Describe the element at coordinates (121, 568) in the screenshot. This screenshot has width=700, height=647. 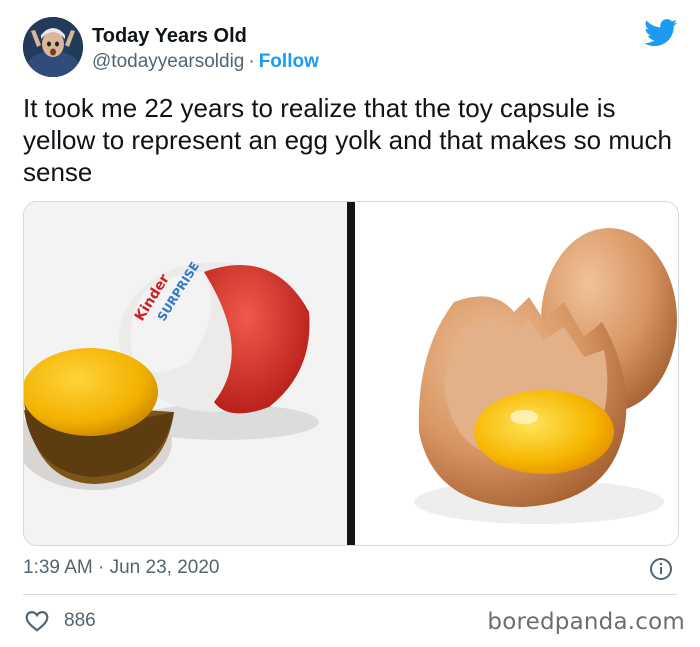
I see `tweet-timestamp: 1:39 AM · Jun 23, 2020` at that location.